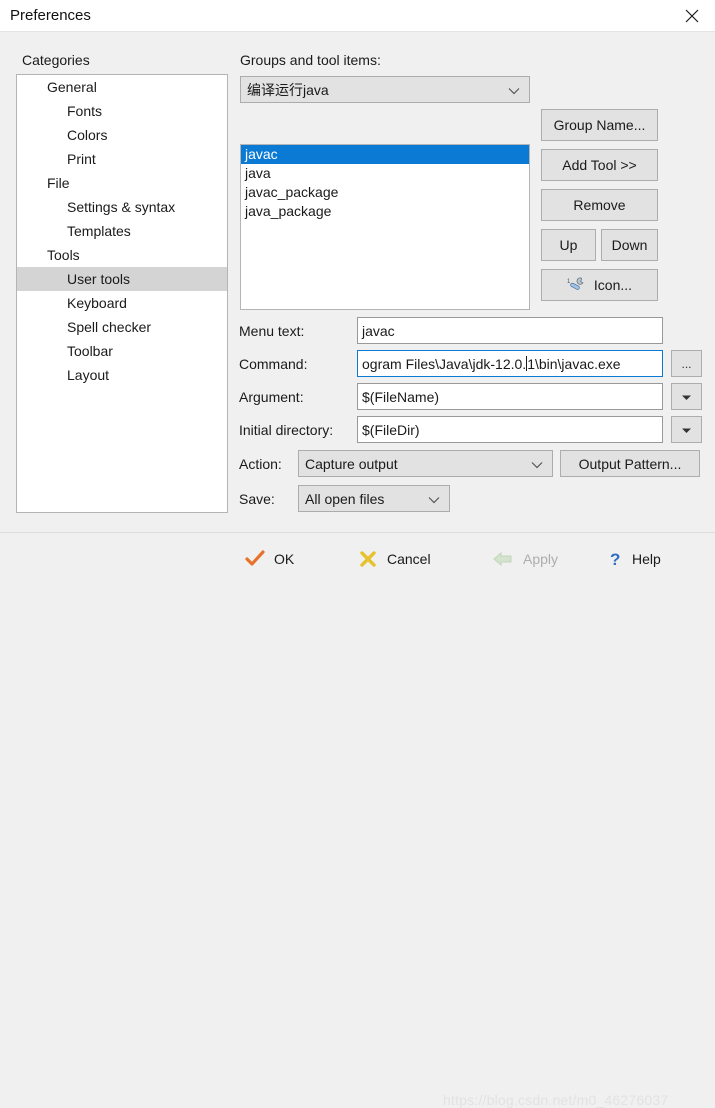 This screenshot has height=1108, width=715. Describe the element at coordinates (510, 429) in the screenshot. I see `initial-directory-input: $(FileDir)` at that location.